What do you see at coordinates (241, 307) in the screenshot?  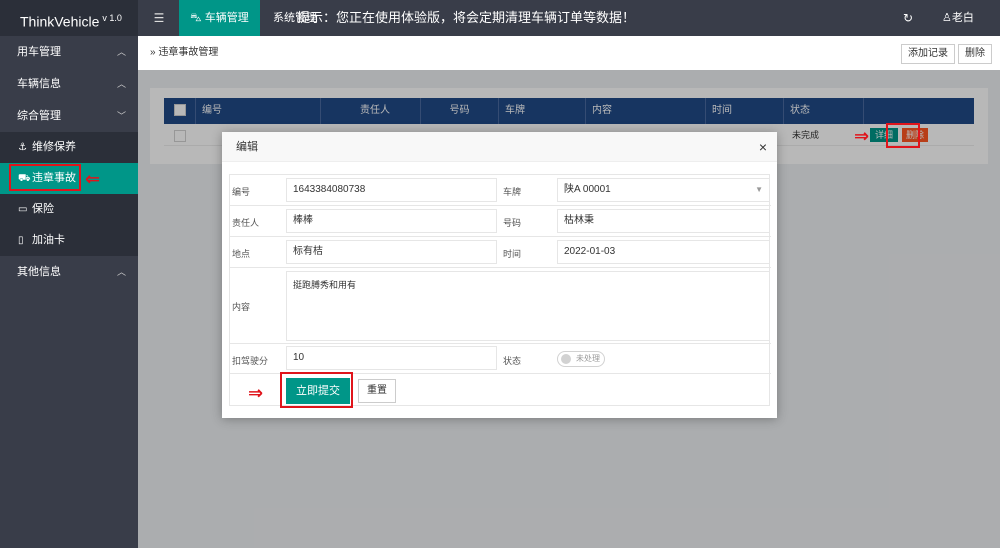 I see `content-label: 内容` at bounding box center [241, 307].